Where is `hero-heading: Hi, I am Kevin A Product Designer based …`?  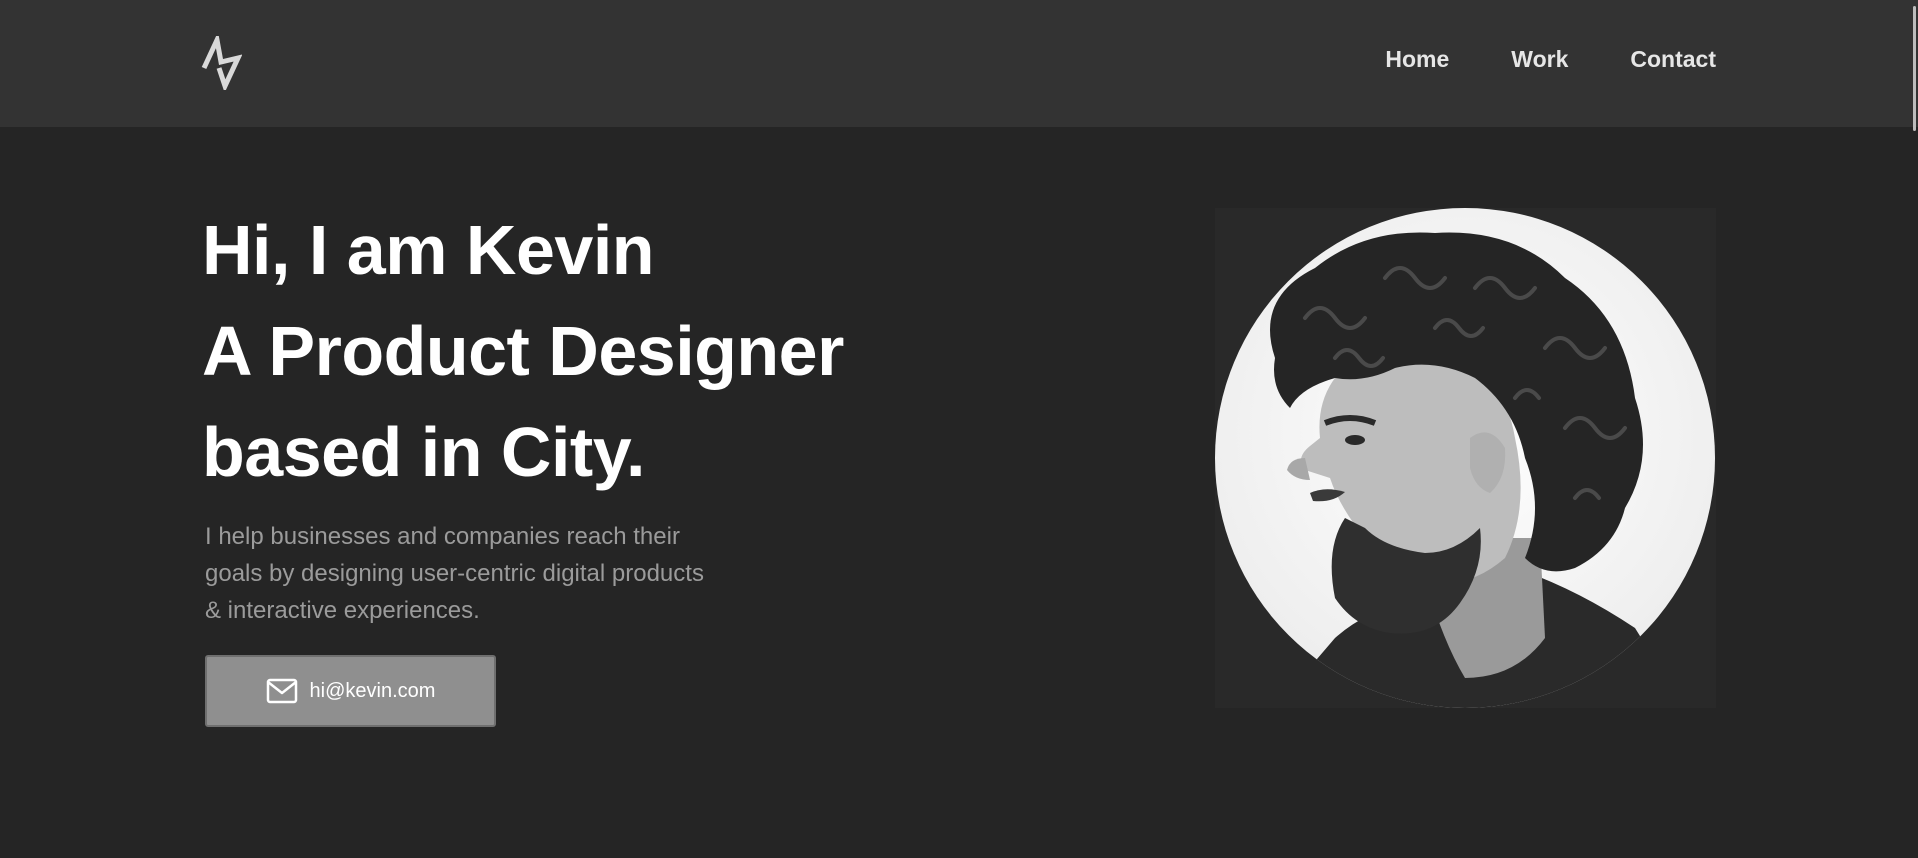 hero-heading: Hi, I am Kevin A Product Designer based … is located at coordinates (523, 351).